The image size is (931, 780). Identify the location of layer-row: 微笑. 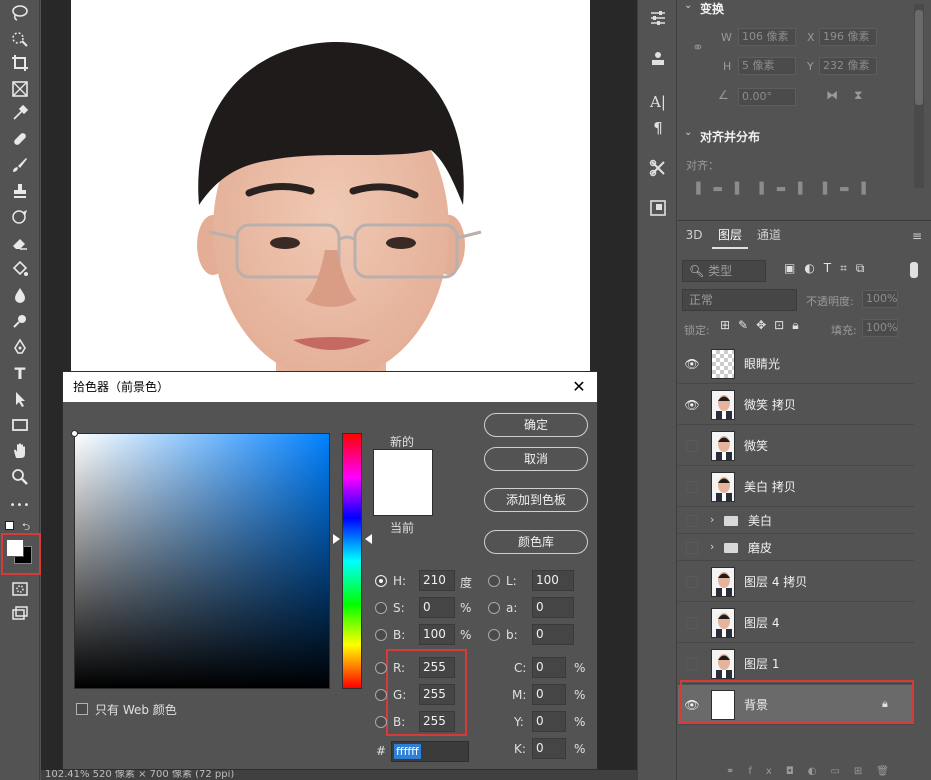
(796, 446).